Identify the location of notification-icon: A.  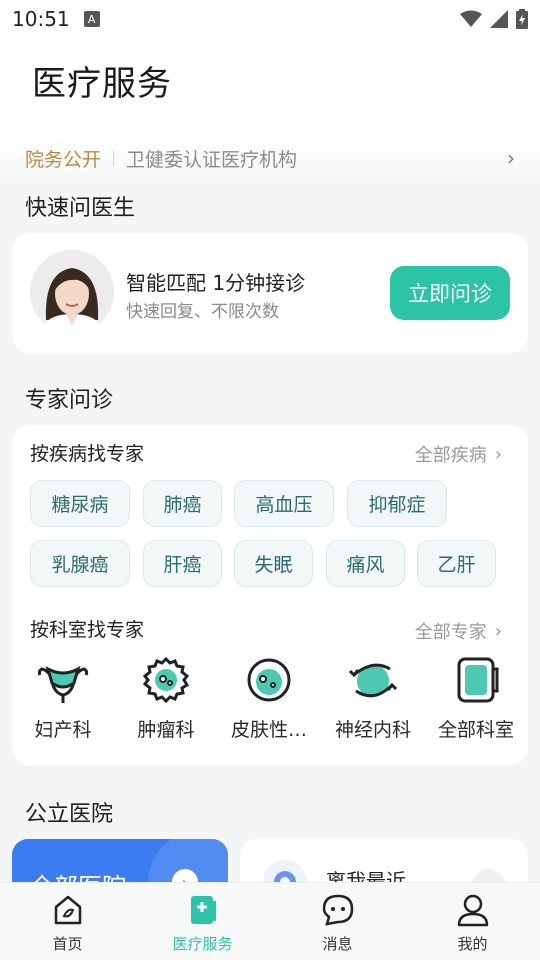
(91, 19).